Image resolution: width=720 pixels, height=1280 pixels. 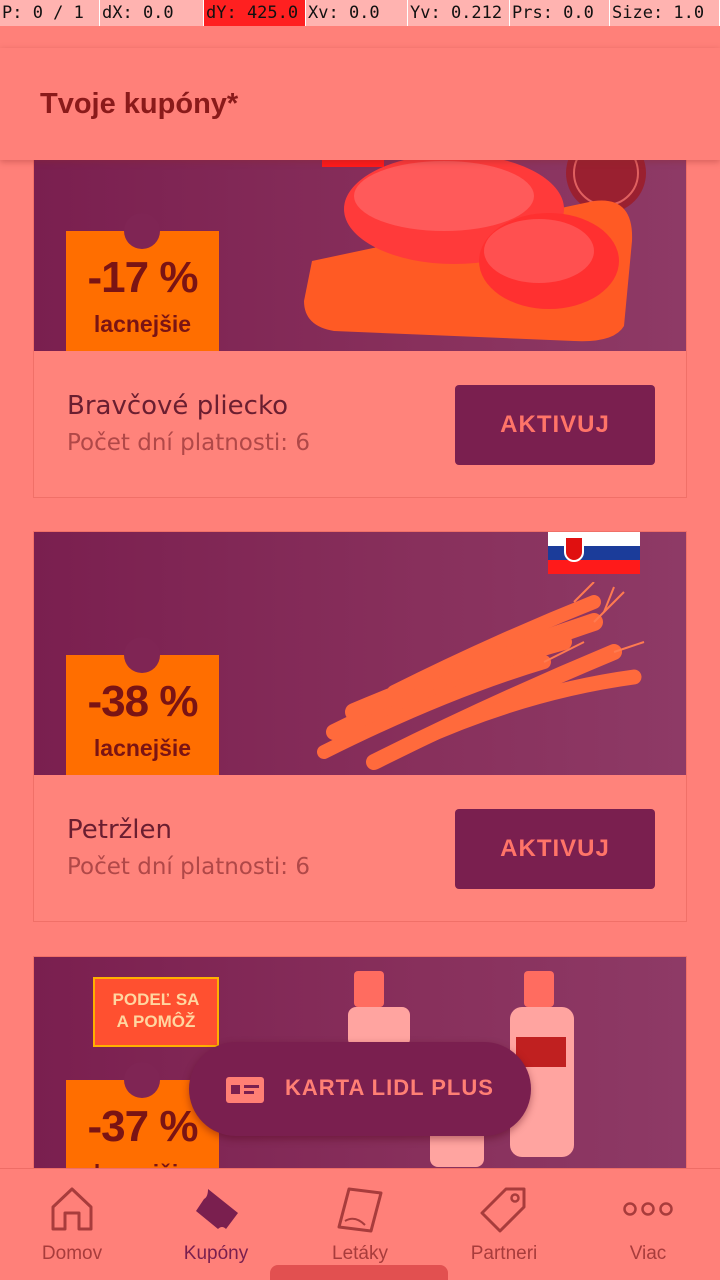 I want to click on card-icon, so click(x=245, y=1090).